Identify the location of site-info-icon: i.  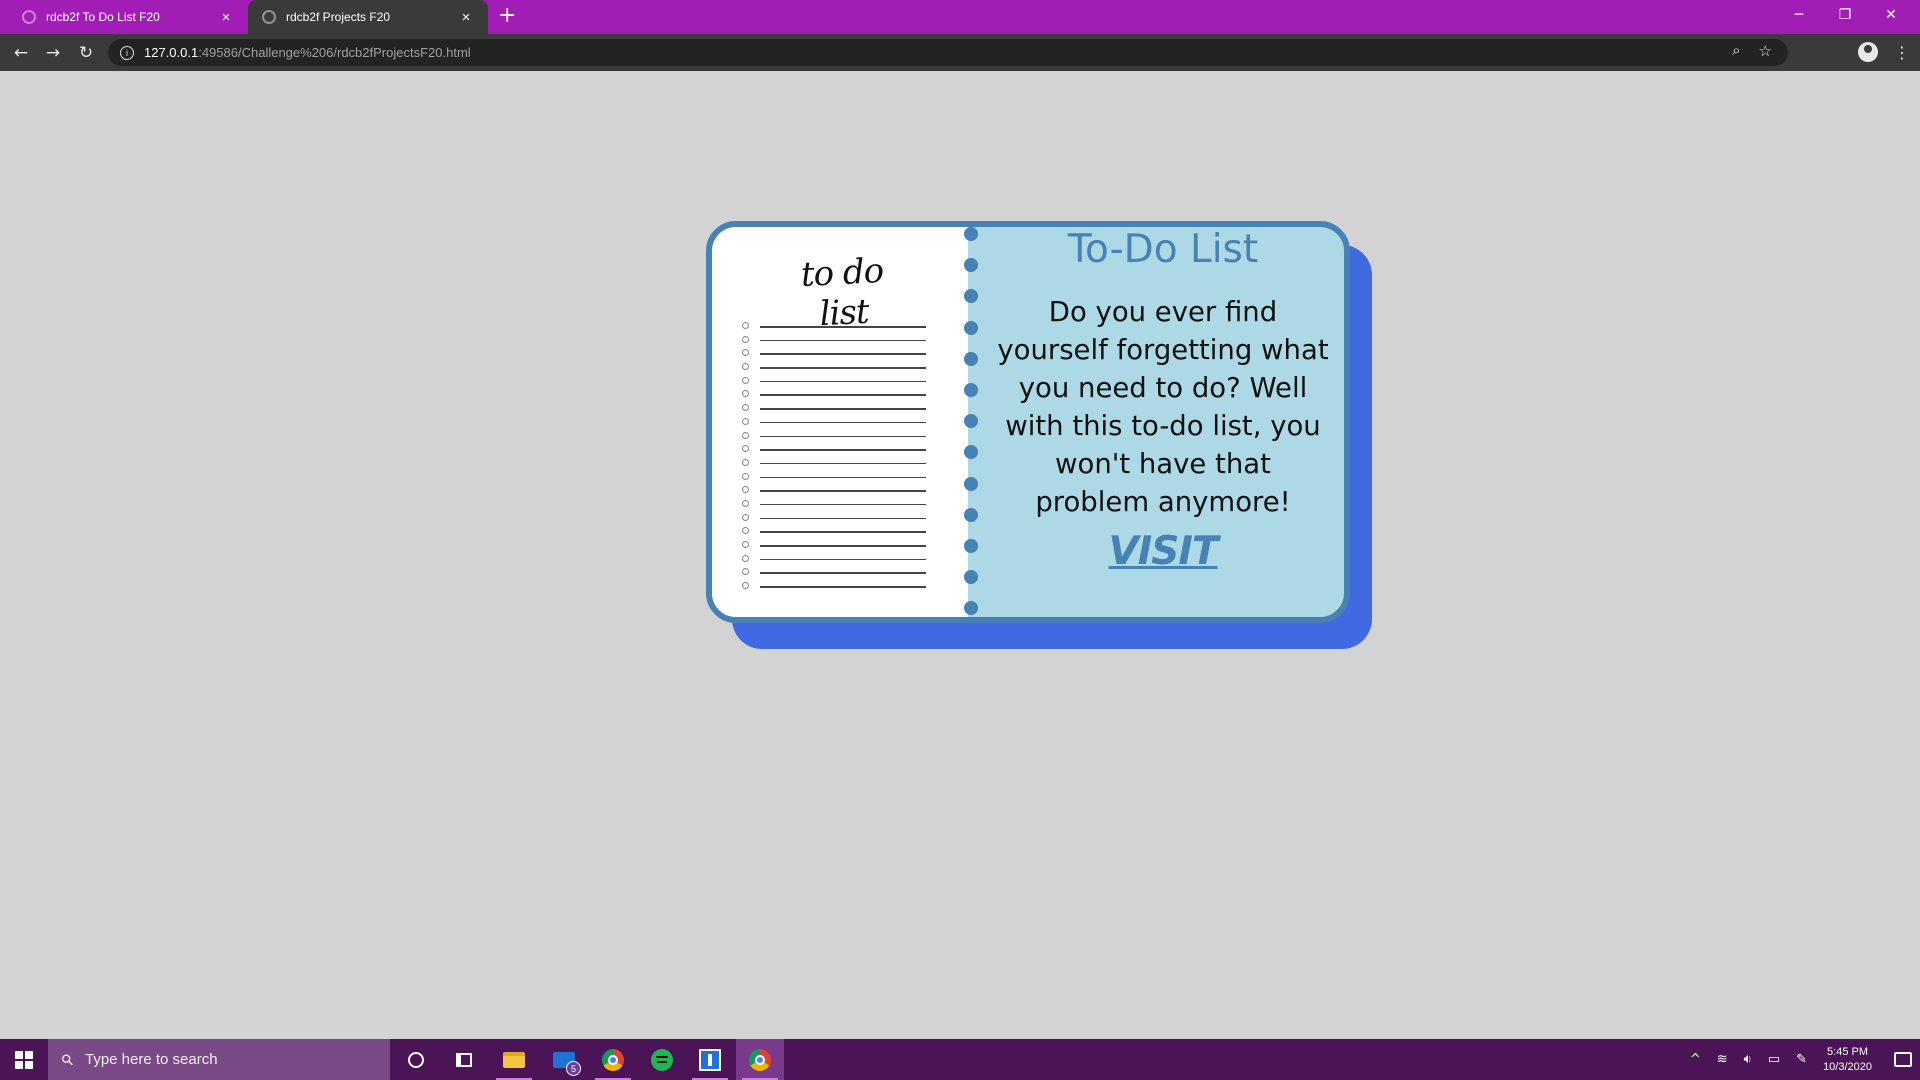
(127, 52).